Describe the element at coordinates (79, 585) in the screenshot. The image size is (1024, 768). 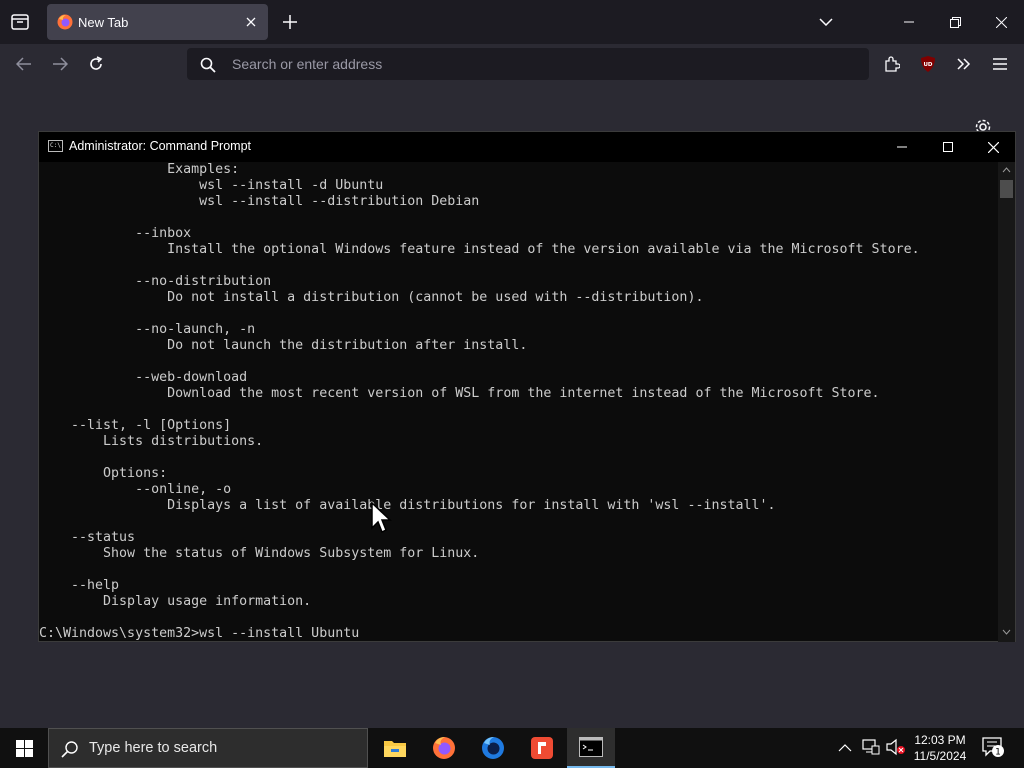
I see `cmd-output-line: --help` at that location.